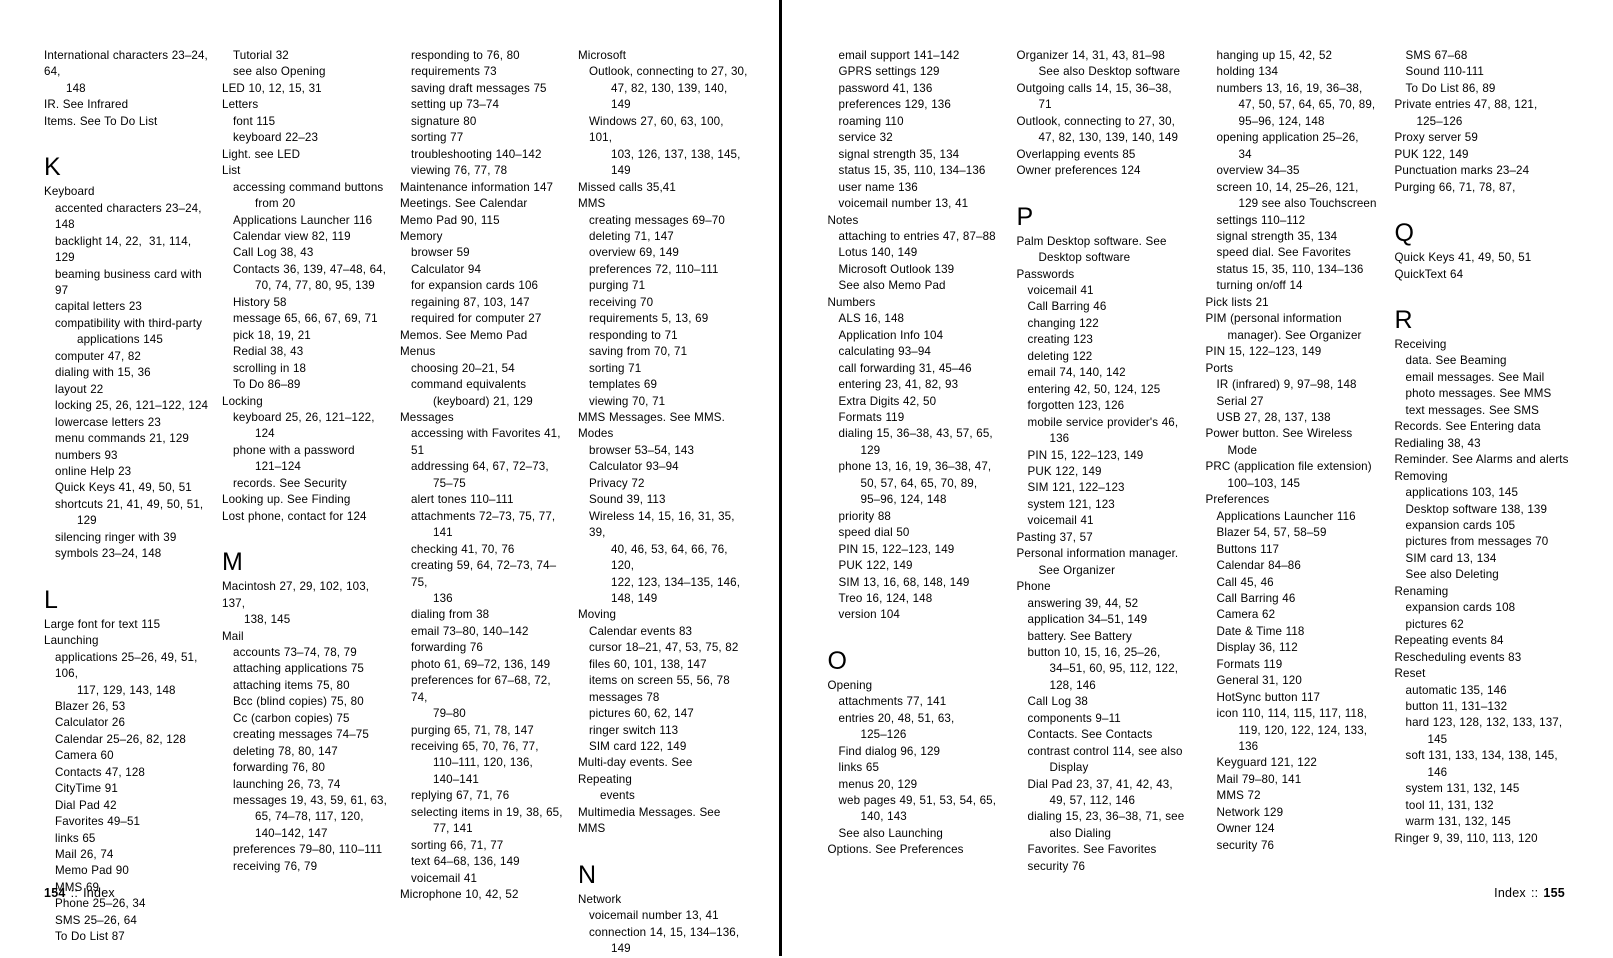 This screenshot has width=1613, height=958. I want to click on index-entry: 50, 57, 64, 65, 70, 89,, so click(919, 483).